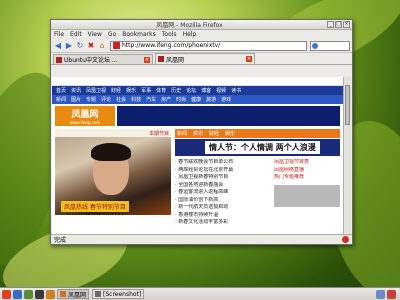 This screenshot has height=300, width=400. I want to click on scrollbar-thumb, so click(347, 105).